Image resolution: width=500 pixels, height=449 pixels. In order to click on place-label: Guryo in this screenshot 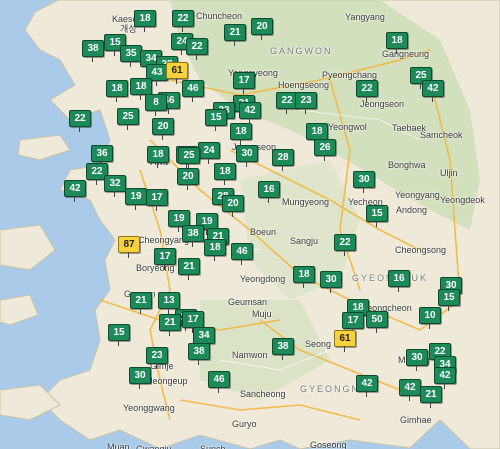, I will do `click(244, 424)`.